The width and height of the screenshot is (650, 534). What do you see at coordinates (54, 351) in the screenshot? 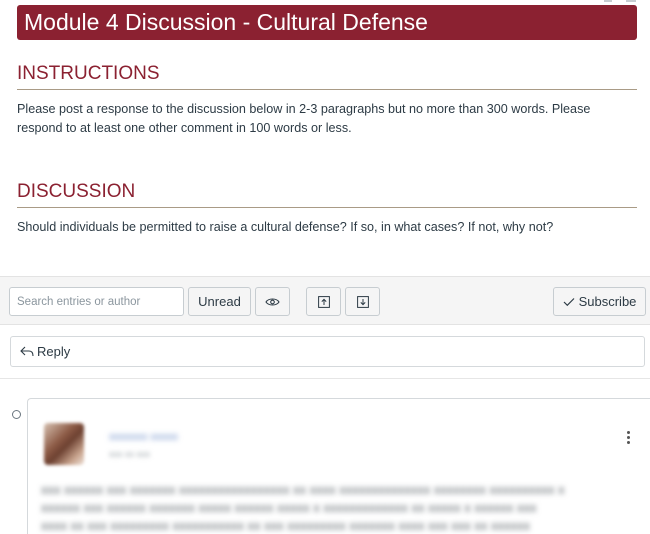
I see `reply-label: Reply` at bounding box center [54, 351].